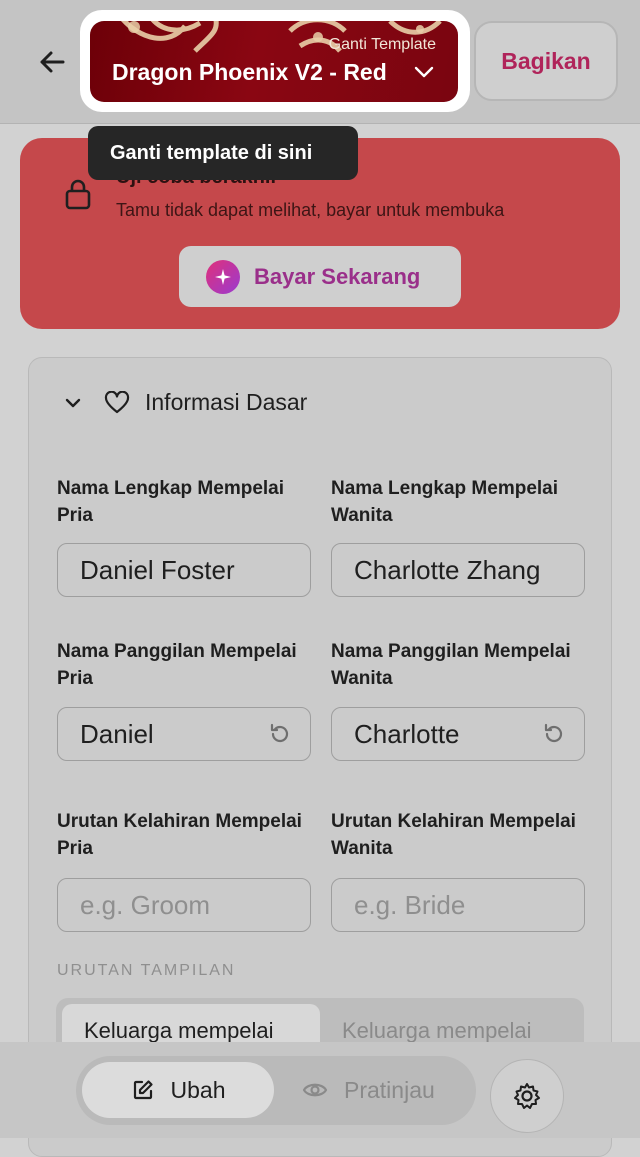 The image size is (640, 1157). What do you see at coordinates (146, 970) in the screenshot?
I see `display-order-label: URUTAN TAMPILAN` at bounding box center [146, 970].